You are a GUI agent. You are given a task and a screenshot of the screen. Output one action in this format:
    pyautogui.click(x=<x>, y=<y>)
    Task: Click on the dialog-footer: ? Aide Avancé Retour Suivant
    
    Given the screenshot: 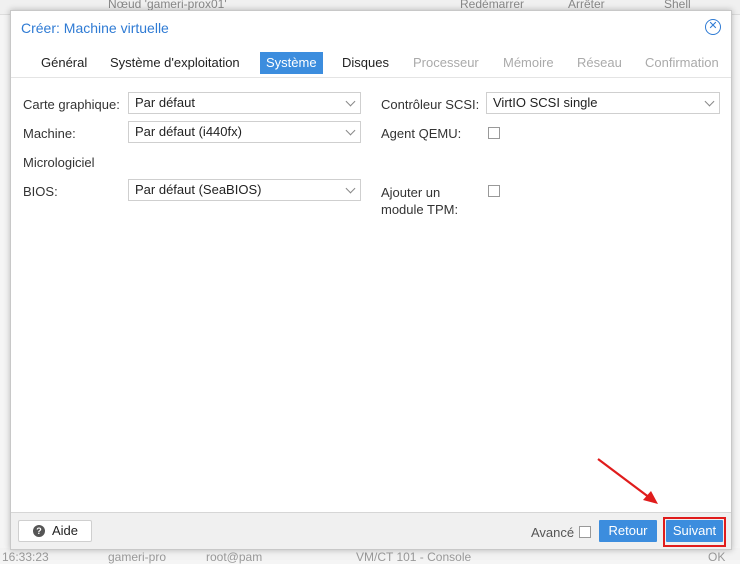 What is the action you would take?
    pyautogui.click(x=371, y=530)
    